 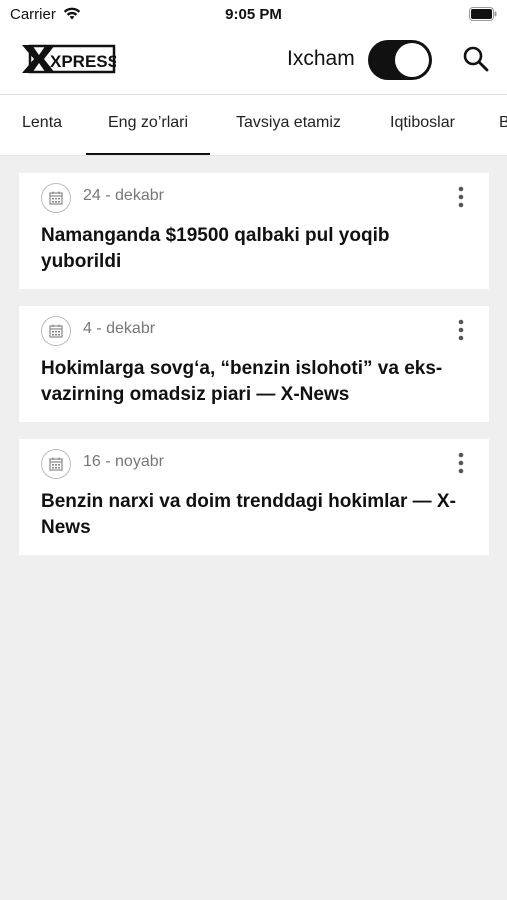 I want to click on tab-tavsiya-etamiz: Tavsiya etamiz, so click(x=288, y=125).